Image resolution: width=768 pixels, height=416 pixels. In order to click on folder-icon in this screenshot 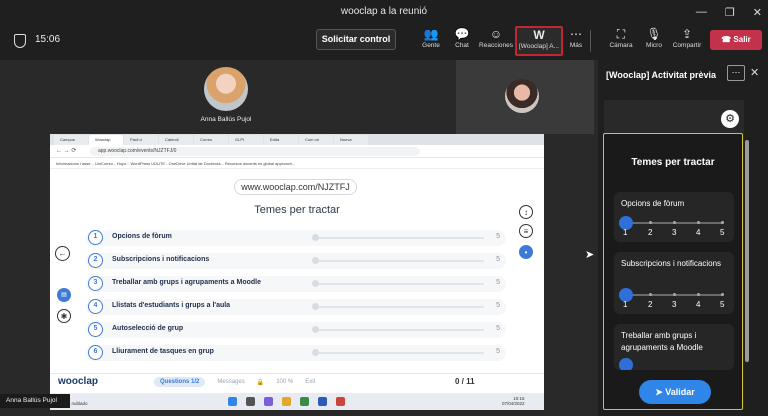, I will do `click(286, 401)`.